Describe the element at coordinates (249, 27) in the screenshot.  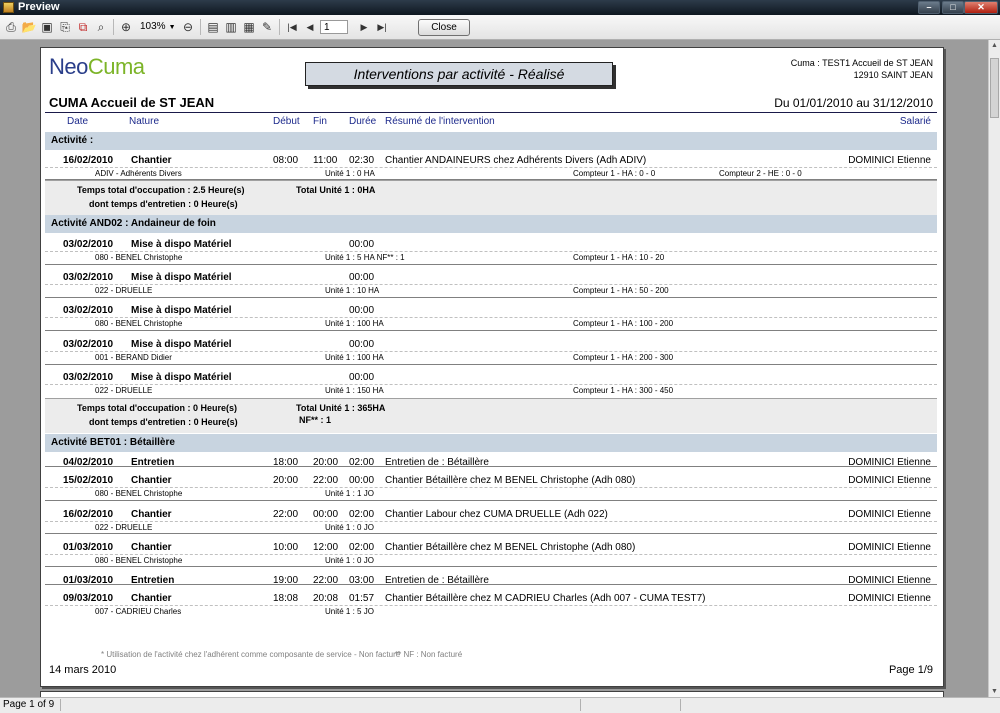
I see `multi-page-icon: ▦` at that location.